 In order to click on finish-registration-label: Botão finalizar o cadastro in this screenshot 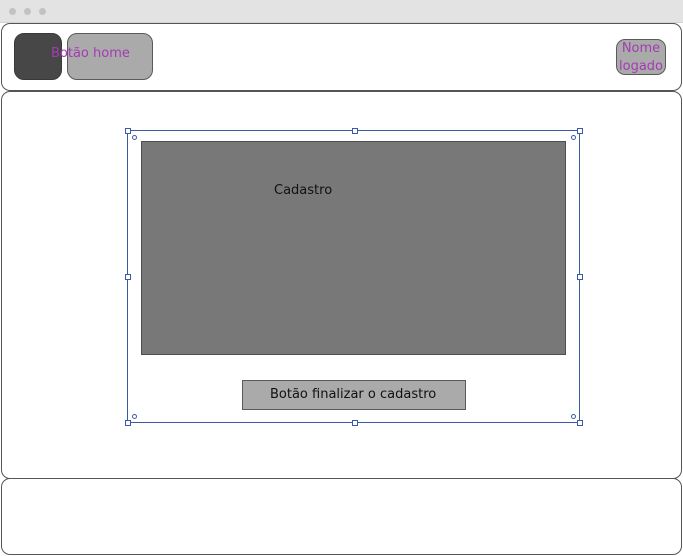, I will do `click(353, 394)`.